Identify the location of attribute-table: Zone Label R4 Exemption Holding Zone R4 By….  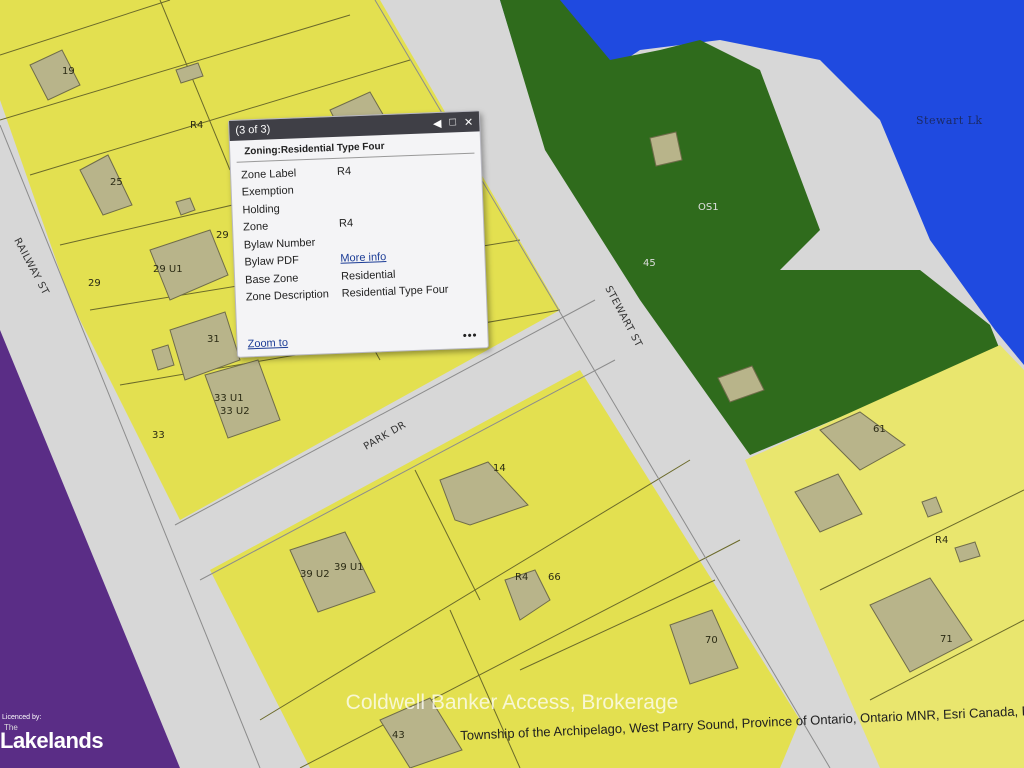
(358, 229).